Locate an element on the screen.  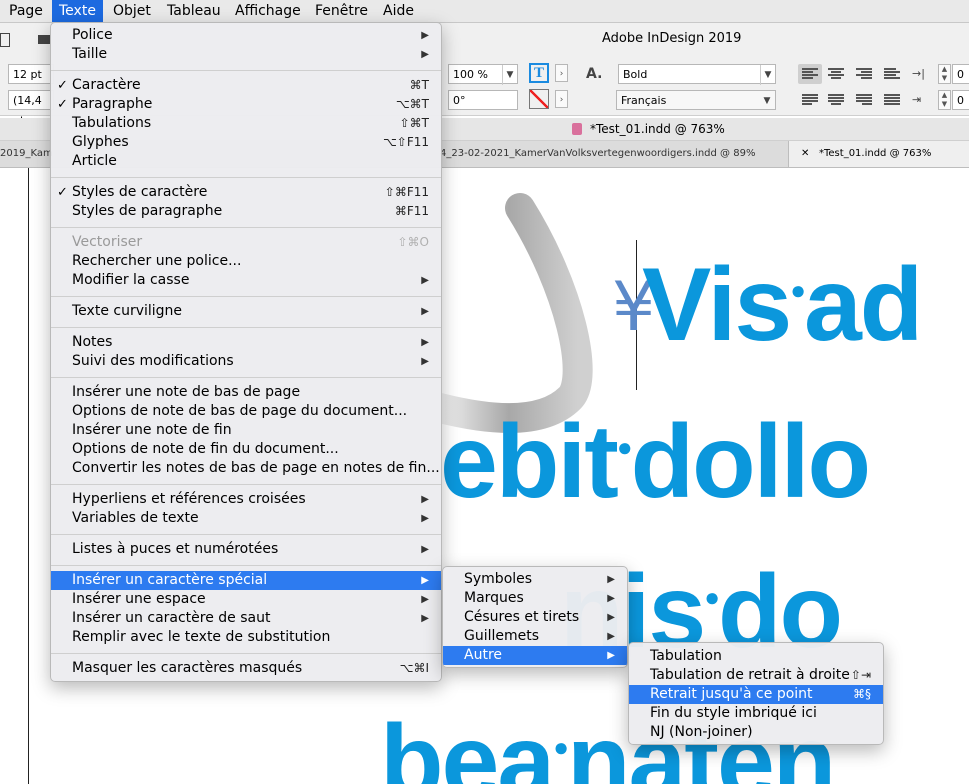
menu-fenetre: Fenêtre is located at coordinates (341, 11).